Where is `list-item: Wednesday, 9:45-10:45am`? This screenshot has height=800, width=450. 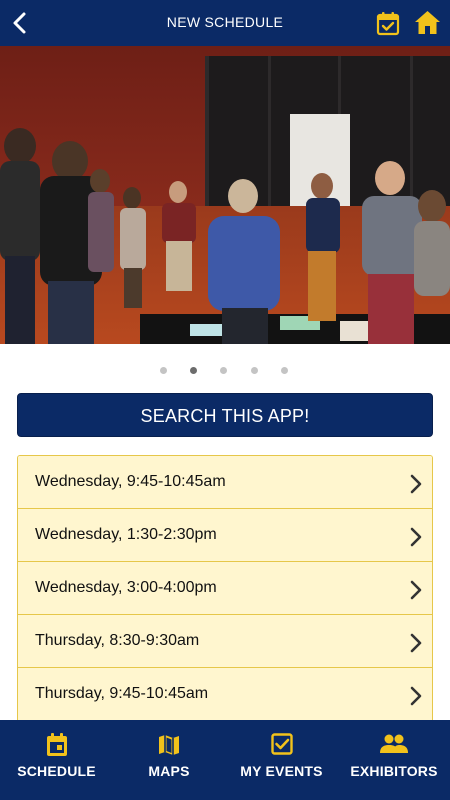
list-item: Wednesday, 9:45-10:45am is located at coordinates (225, 482).